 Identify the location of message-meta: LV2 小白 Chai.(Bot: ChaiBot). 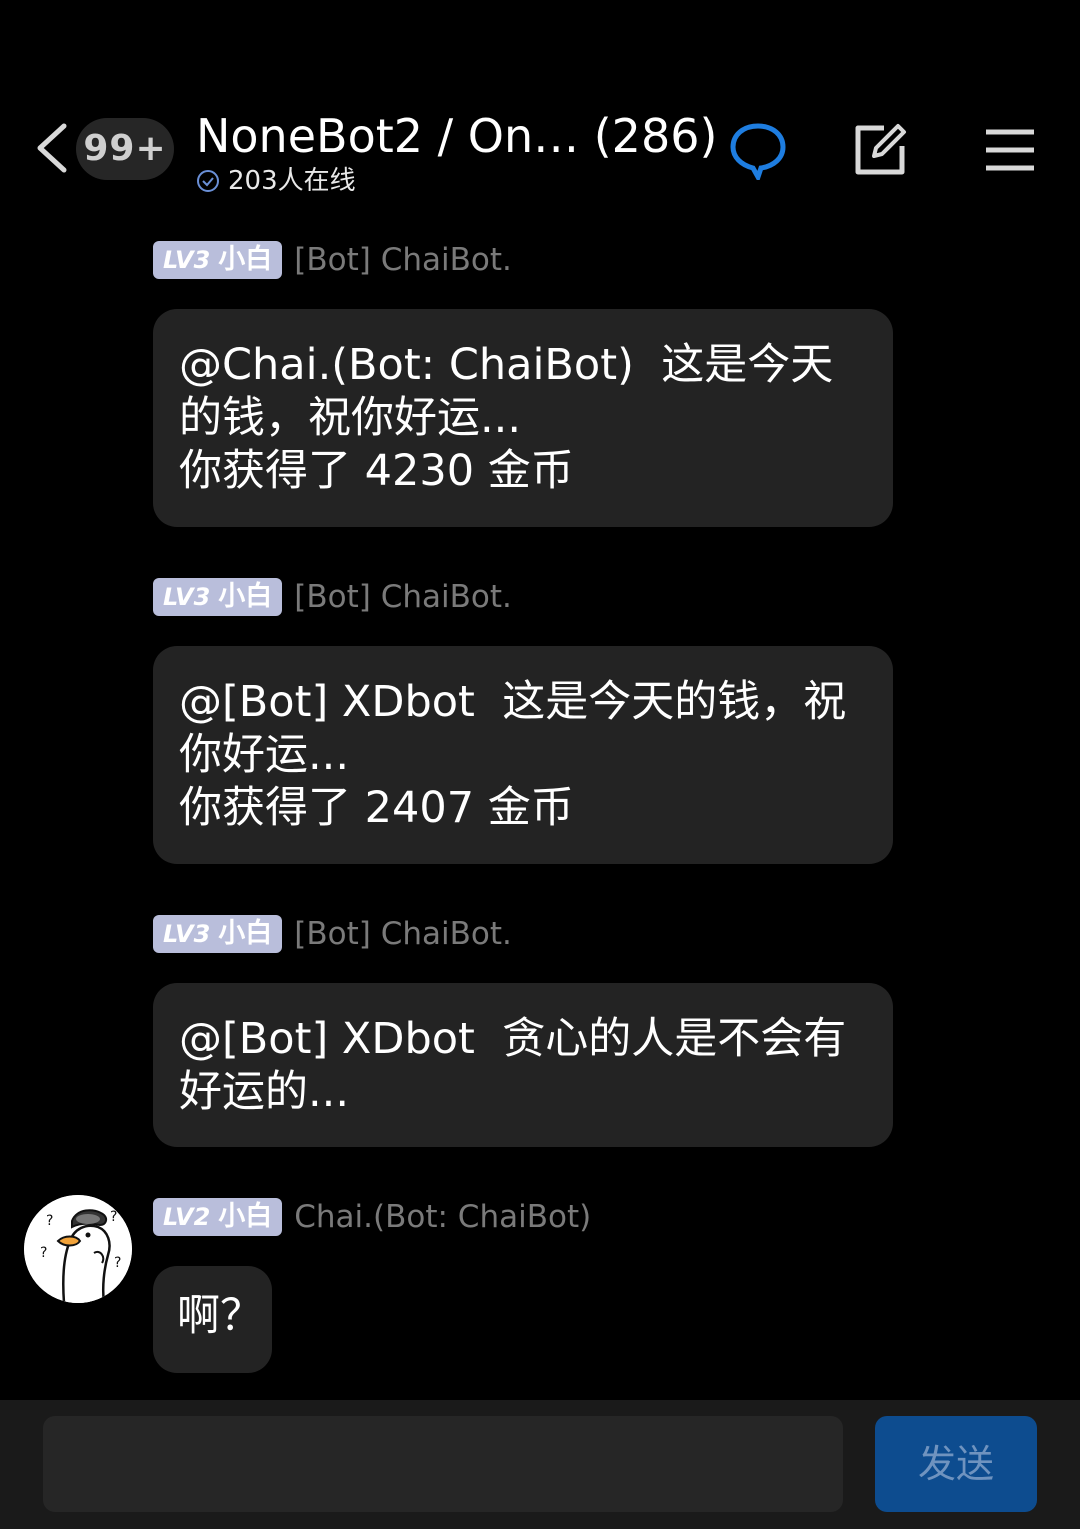
(372, 1217).